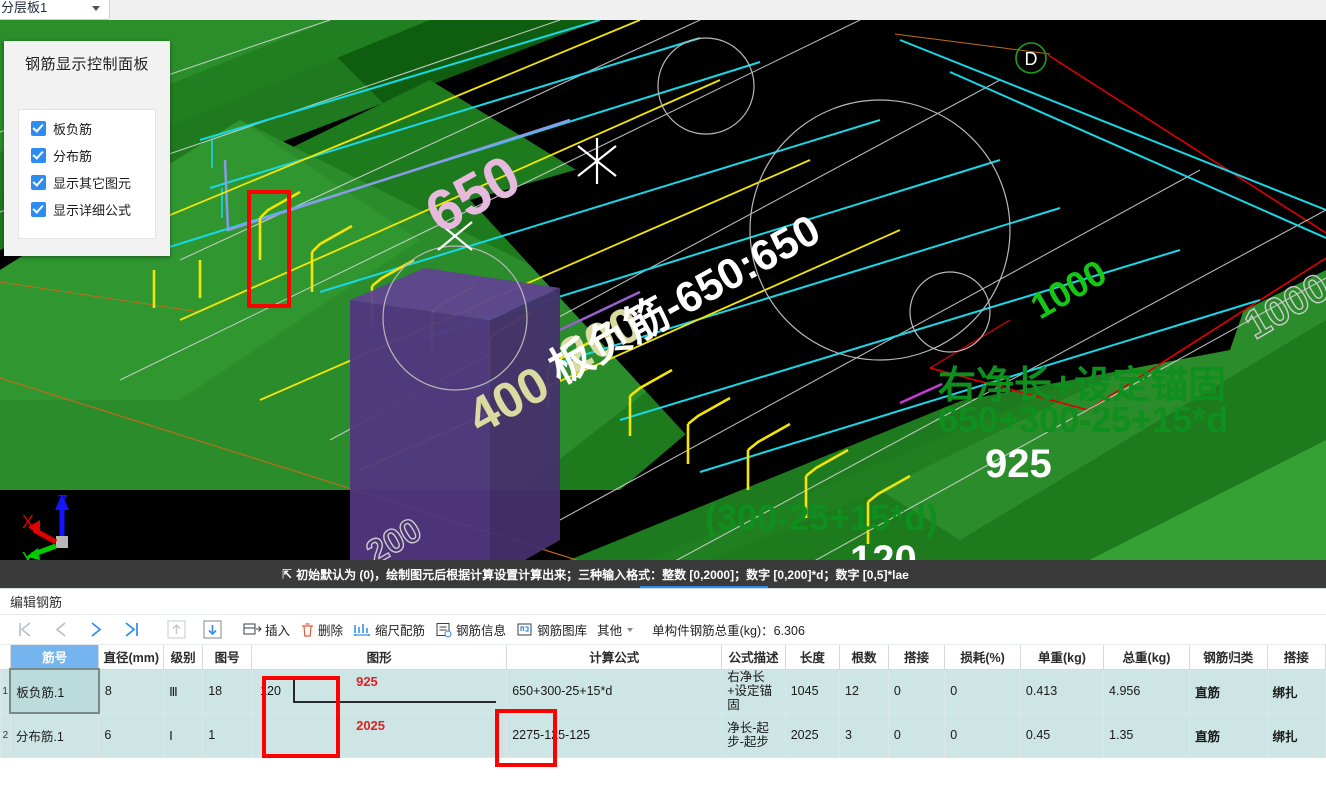  Describe the element at coordinates (389, 630) in the screenshot. I see `scale-rebar-button: 缩尺配筋` at that location.